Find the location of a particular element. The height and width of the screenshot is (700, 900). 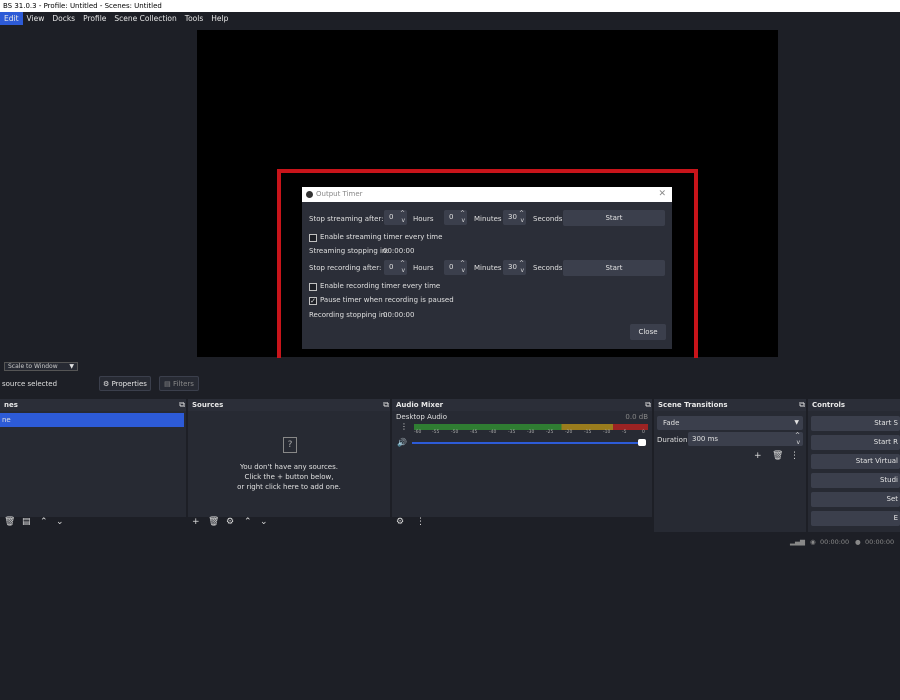

preview-left-margin is located at coordinates (98, 191).